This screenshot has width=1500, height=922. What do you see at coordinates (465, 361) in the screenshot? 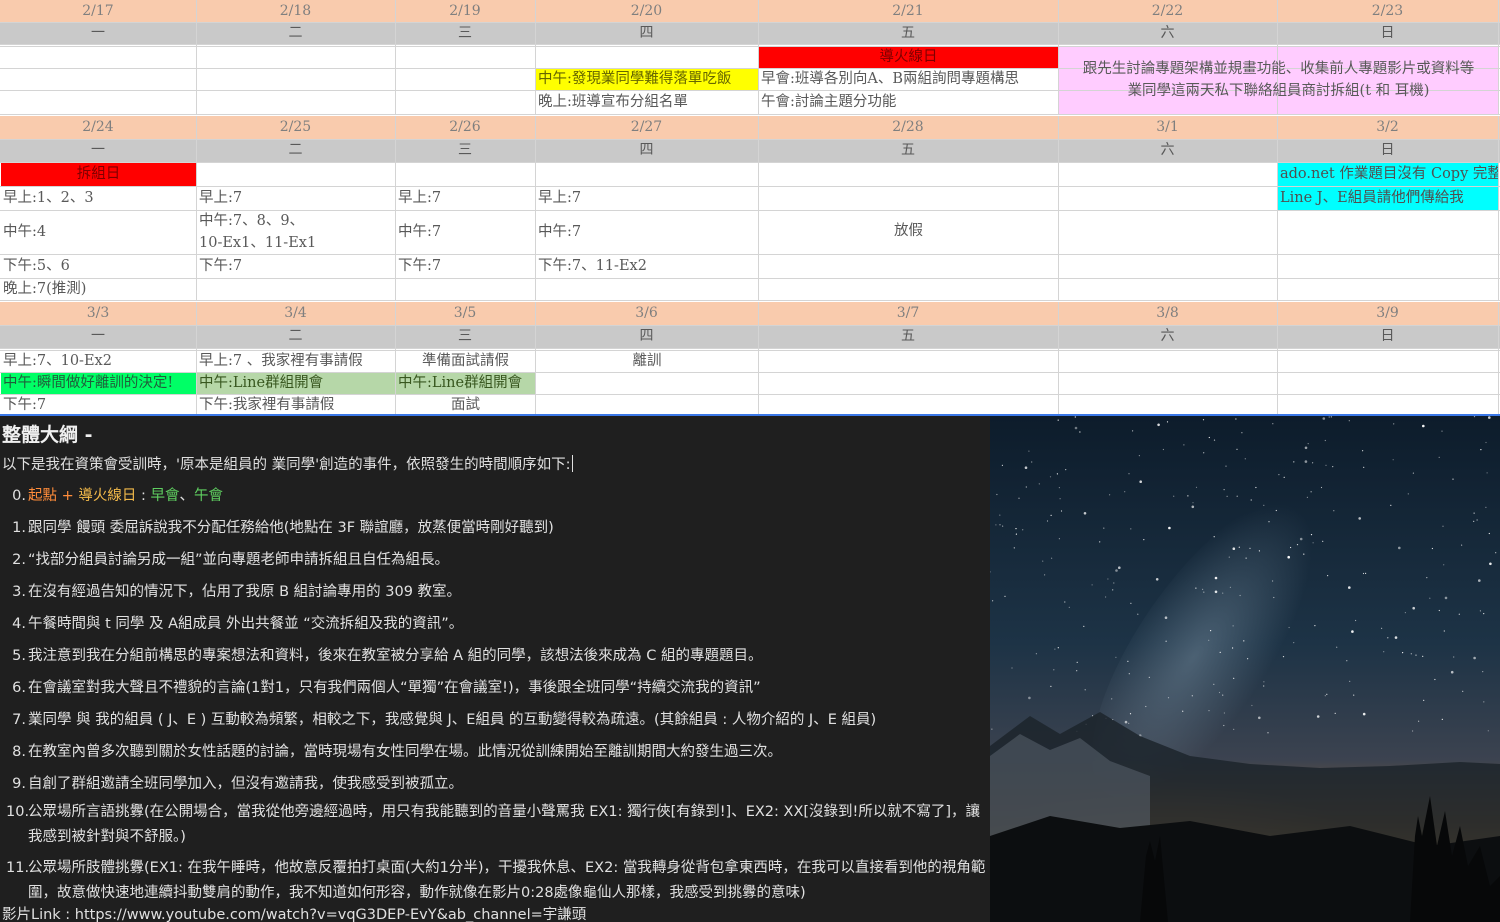
I see `calendar-cell: 準備面試請假` at bounding box center [465, 361].